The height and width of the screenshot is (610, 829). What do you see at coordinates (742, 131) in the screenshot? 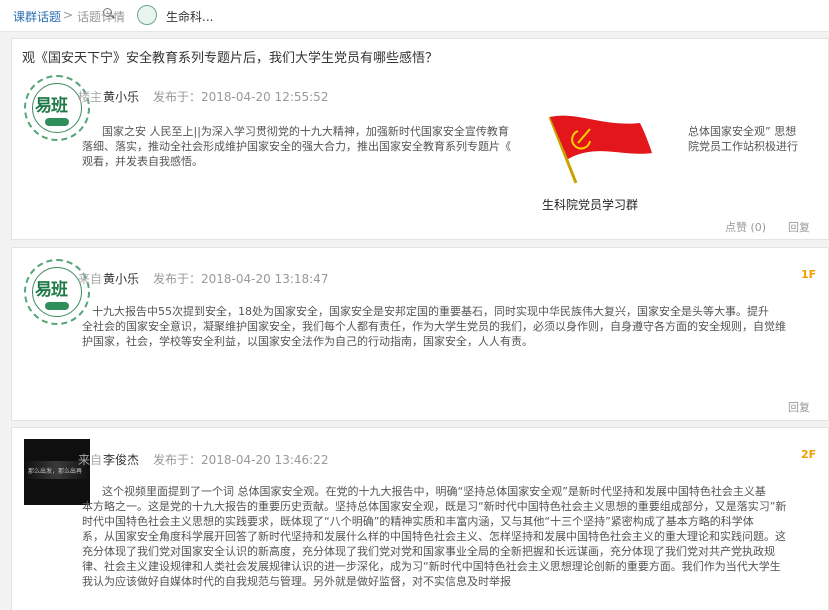
I see `post-body-line: 总体国家安全观” 思想` at bounding box center [742, 131].